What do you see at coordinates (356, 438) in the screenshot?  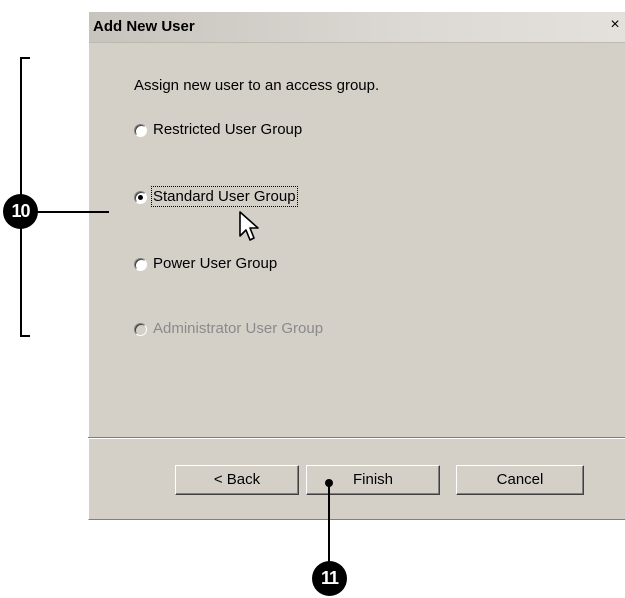 I see `separator-highlight` at bounding box center [356, 438].